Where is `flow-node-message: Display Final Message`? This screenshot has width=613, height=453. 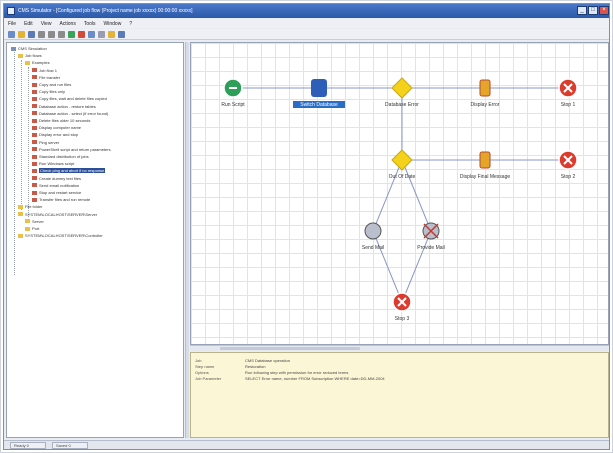 flow-node-message: Display Final Message is located at coordinates (485, 165).